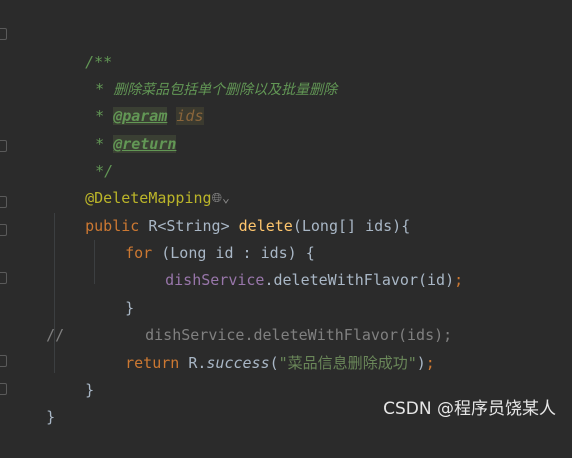  Describe the element at coordinates (274, 363) in the screenshot. I see `paren: (` at that location.